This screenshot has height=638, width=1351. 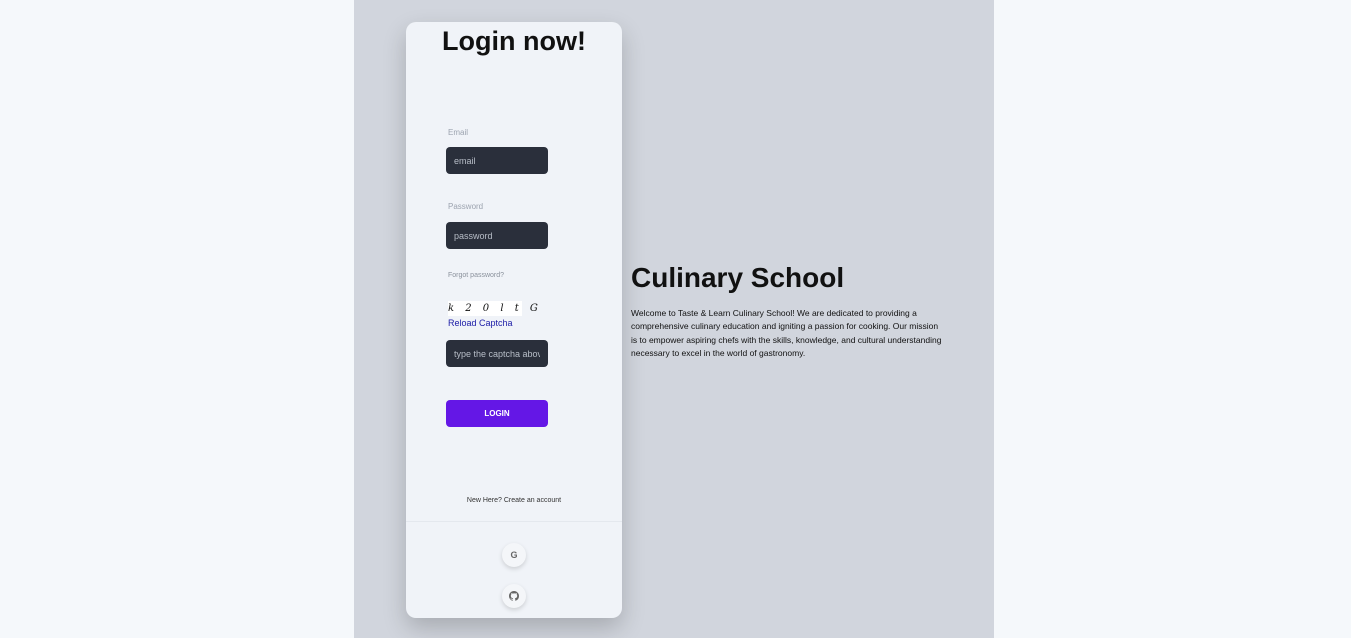 I want to click on email-field, so click(x=497, y=160).